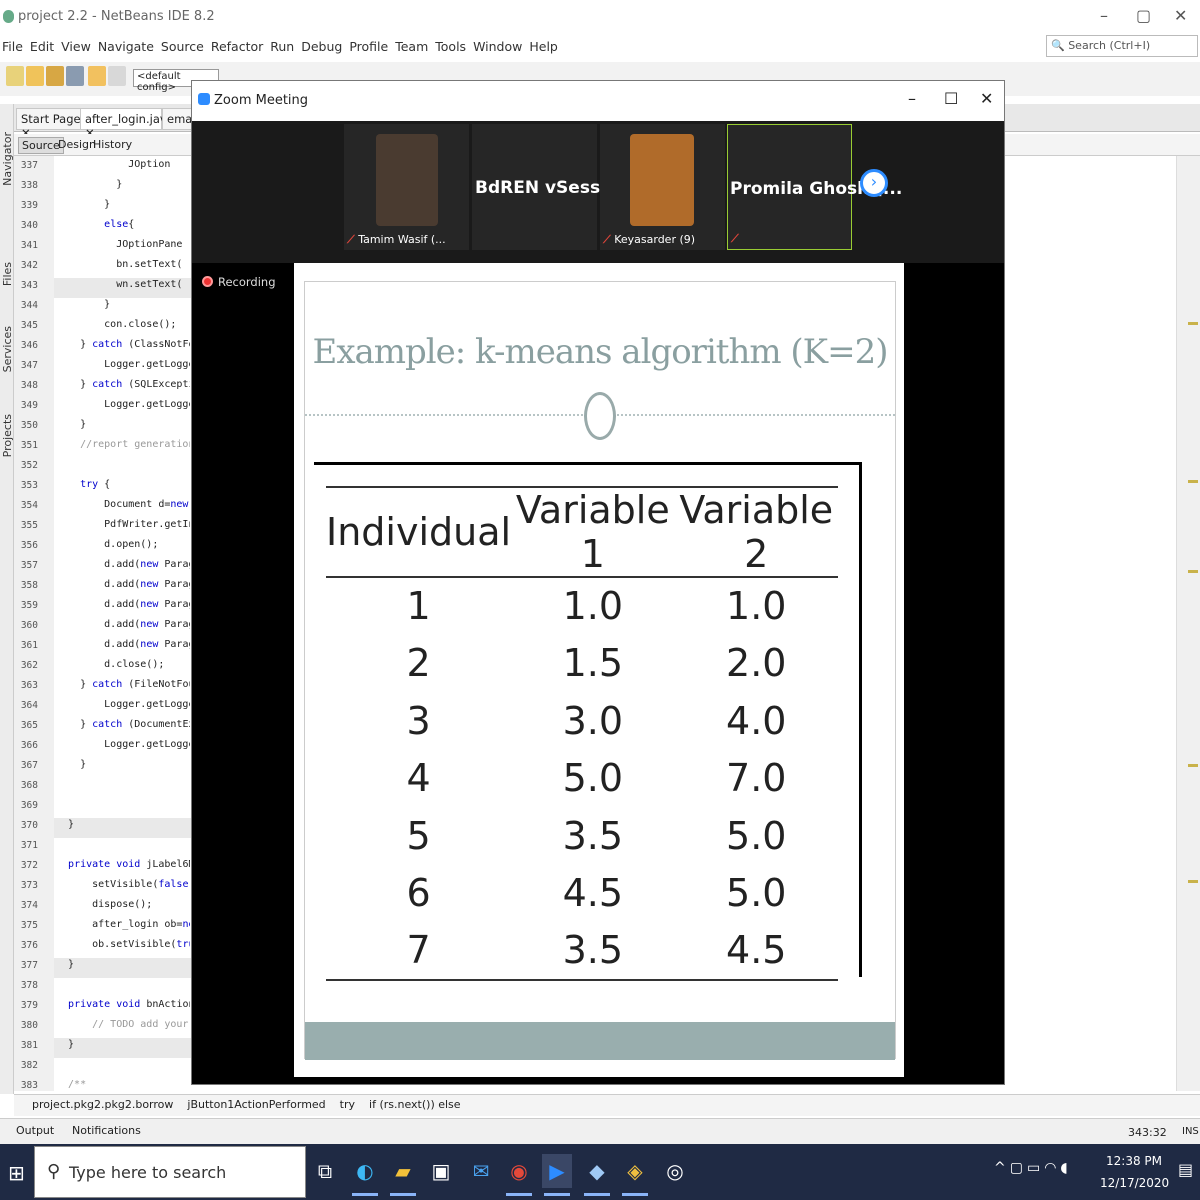 This screenshot has width=1200, height=1200. Describe the element at coordinates (123, 224) in the screenshot. I see `code-line: else{` at that location.